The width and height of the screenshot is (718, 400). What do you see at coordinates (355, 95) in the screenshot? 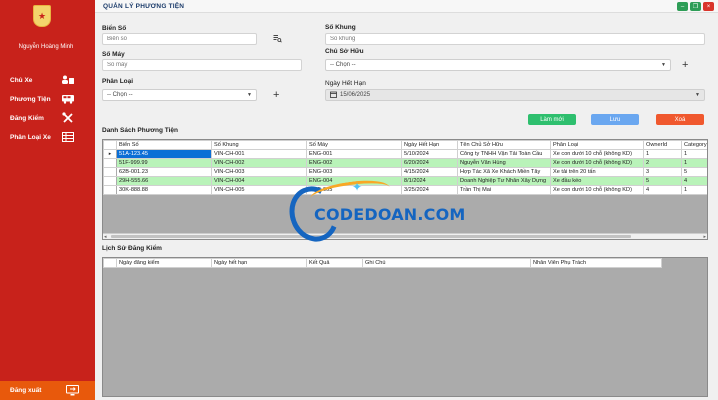
I see `expiry-date-value: 15/06/2025` at bounding box center [355, 95].